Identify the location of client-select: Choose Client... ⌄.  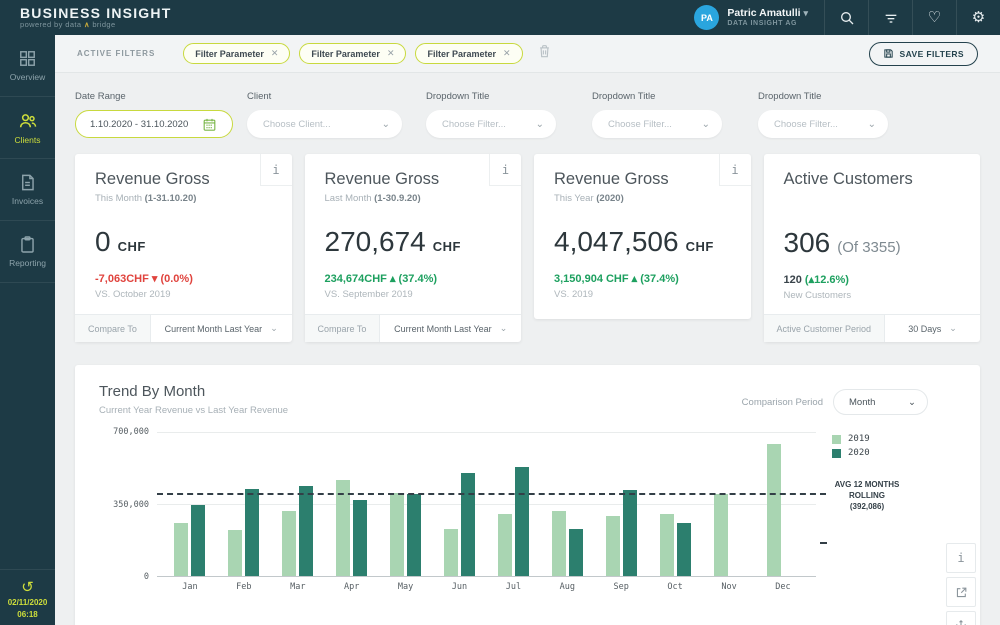
(324, 124).